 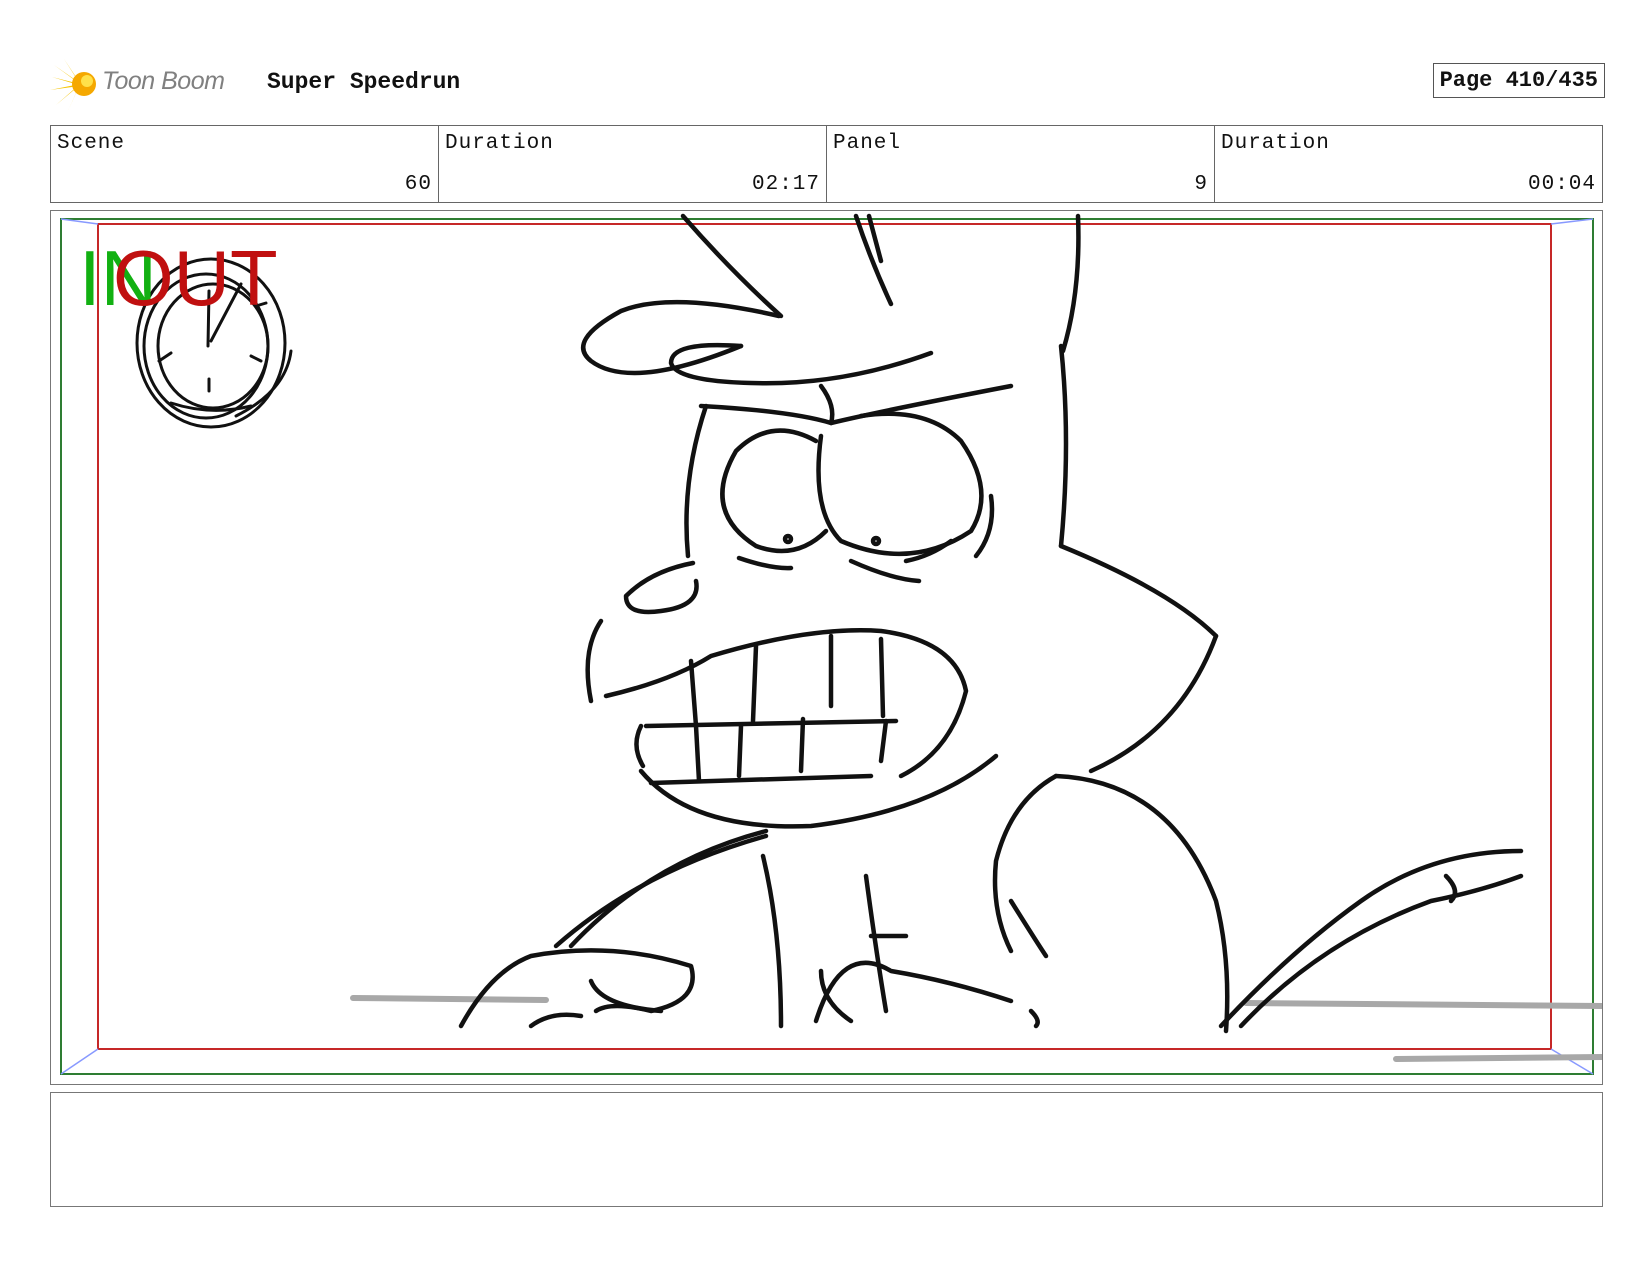 I want to click on page-indicator: Page 410/435, so click(x=1518, y=80).